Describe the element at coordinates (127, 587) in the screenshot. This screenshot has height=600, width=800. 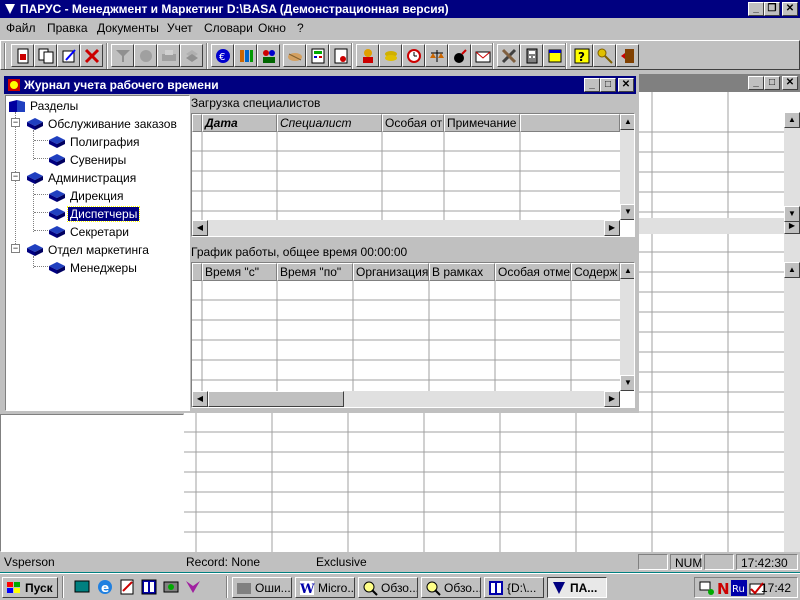
I see `notepad-icon` at that location.